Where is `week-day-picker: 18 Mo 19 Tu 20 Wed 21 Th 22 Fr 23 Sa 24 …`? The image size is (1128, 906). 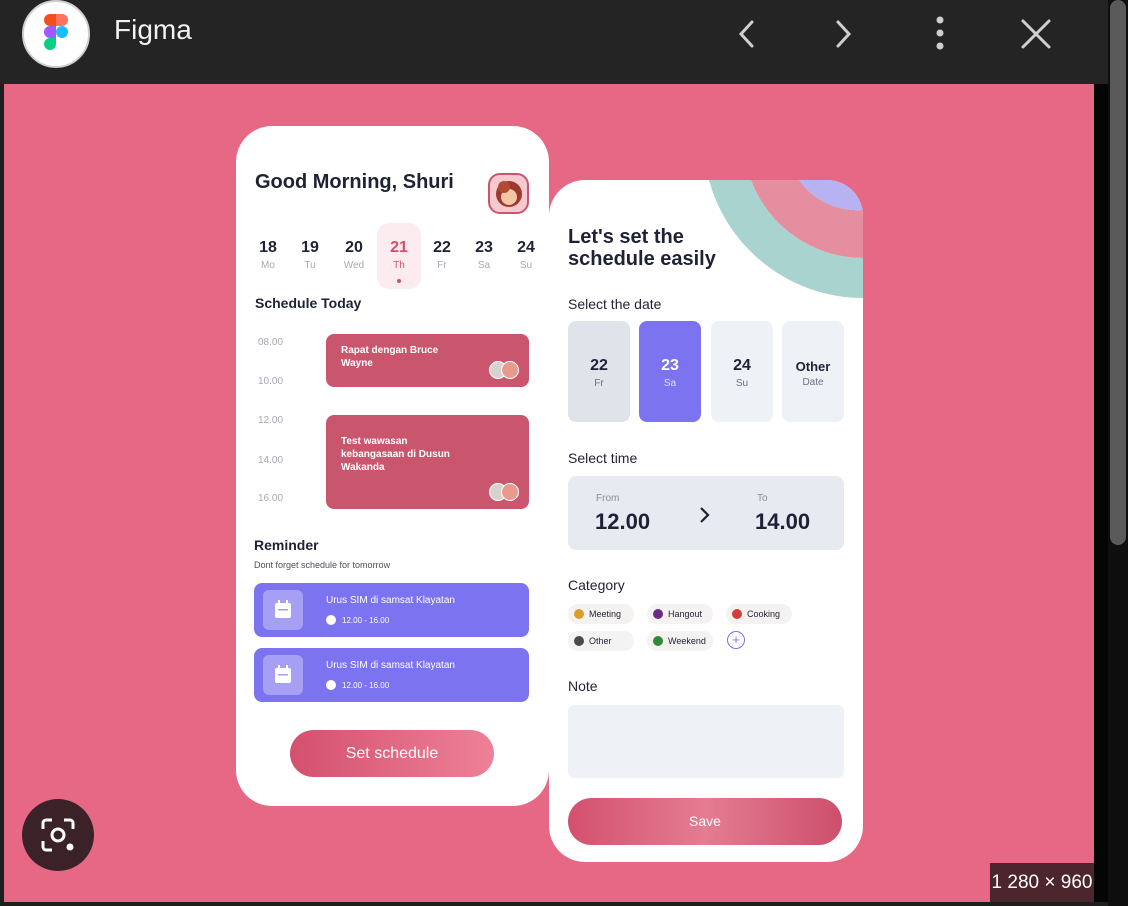
week-day-picker: 18 Mo 19 Tu 20 Wed 21 Th 22 Fr 23 Sa 24 … is located at coordinates (393, 256).